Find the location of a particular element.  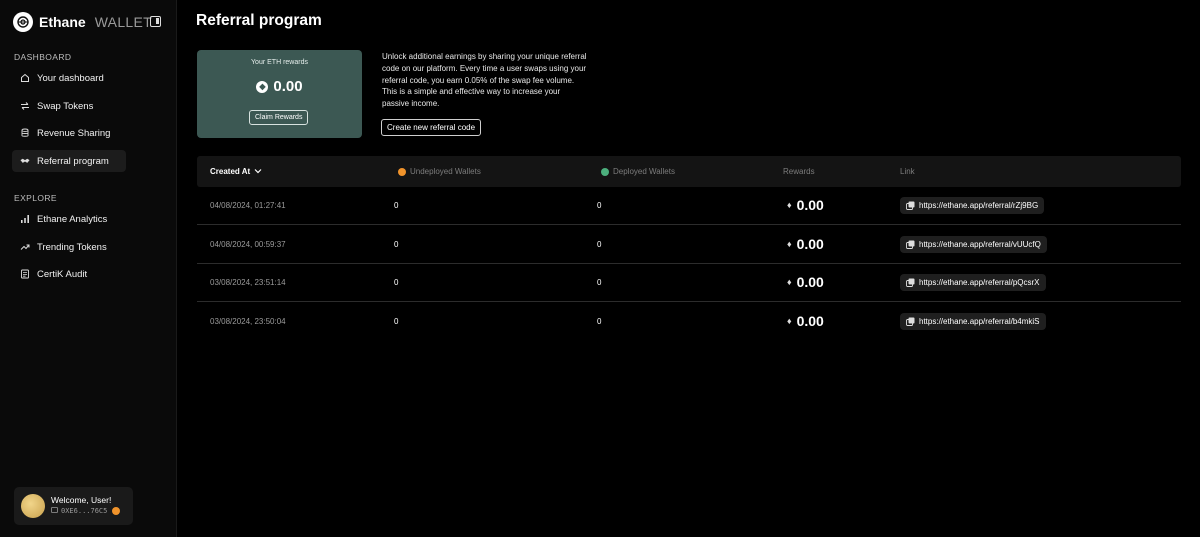

column-rewards-label: Rewards is located at coordinates (799, 171).